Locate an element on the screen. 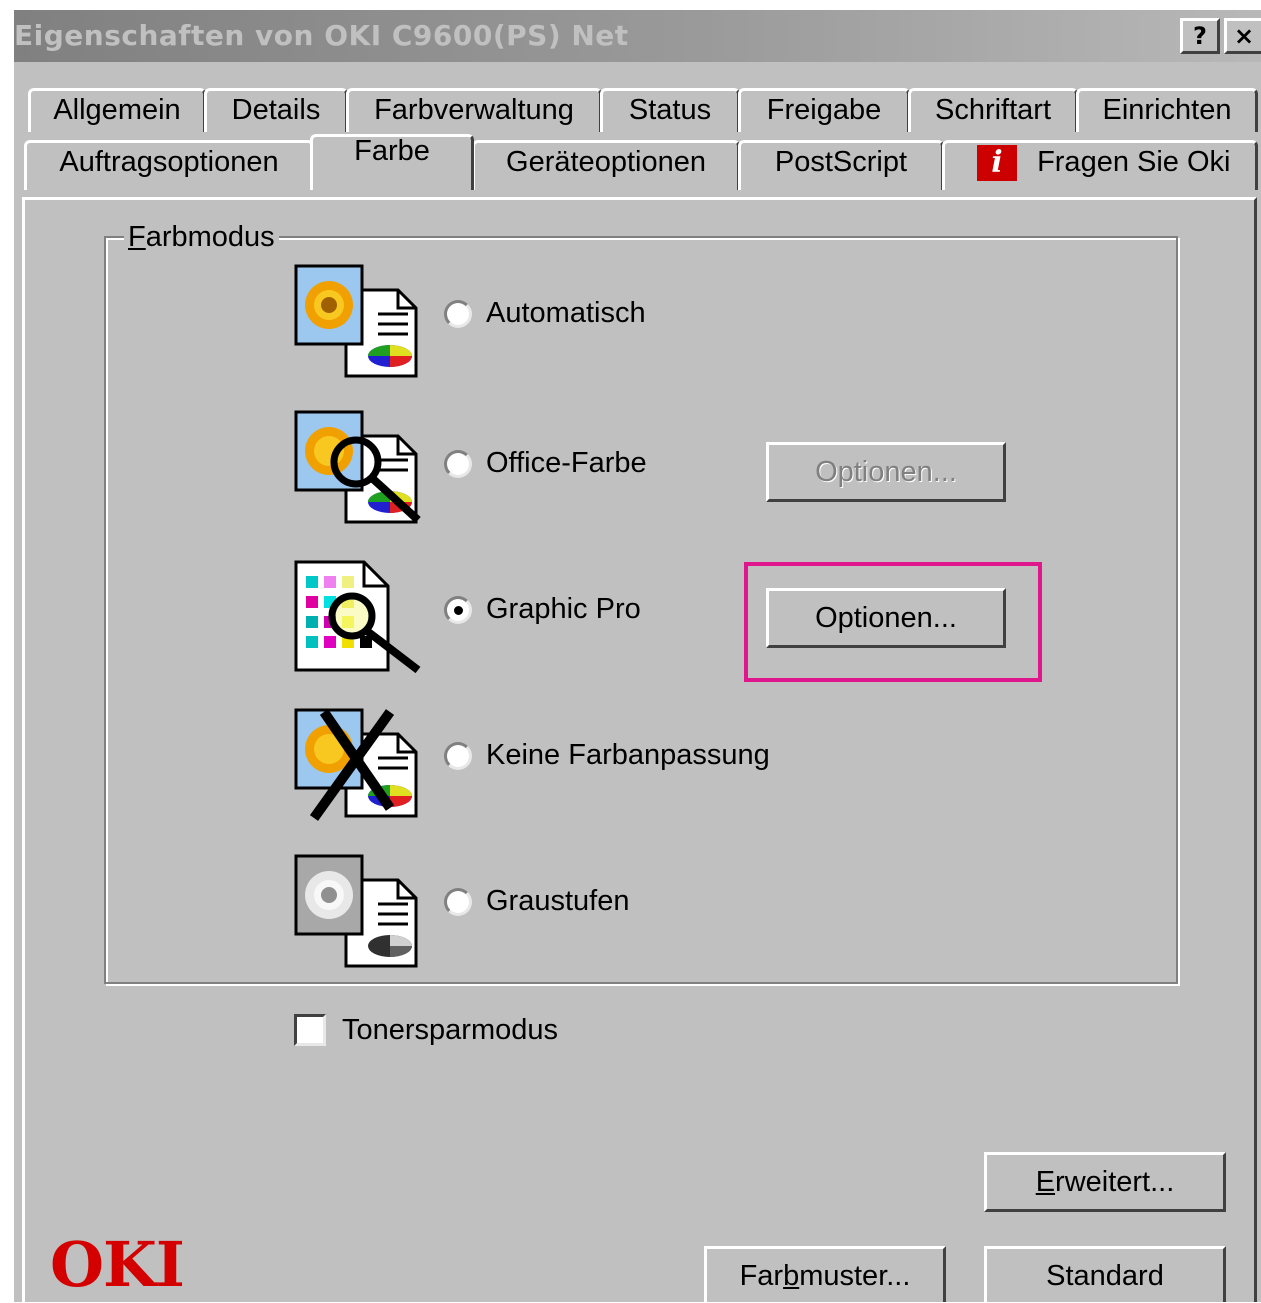 This screenshot has height=1303, width=1261. tab-fragen-sie-oki-label: Fragen Sie Oki is located at coordinates (1134, 162).